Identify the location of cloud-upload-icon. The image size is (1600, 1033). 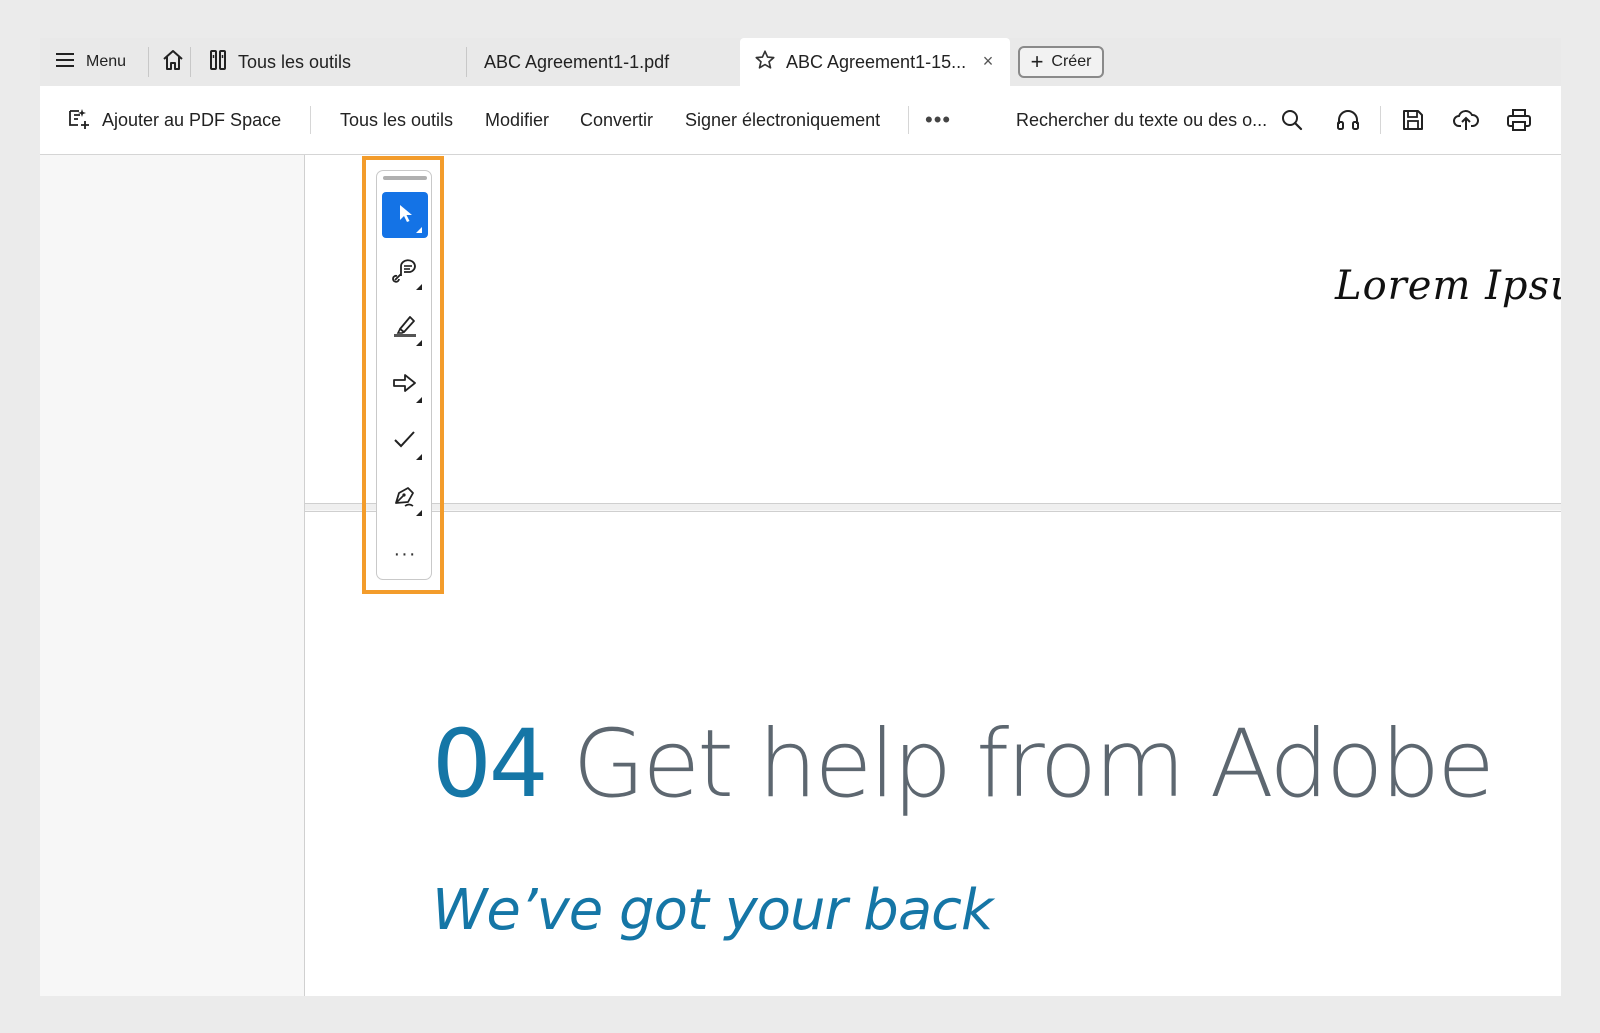
(1466, 120).